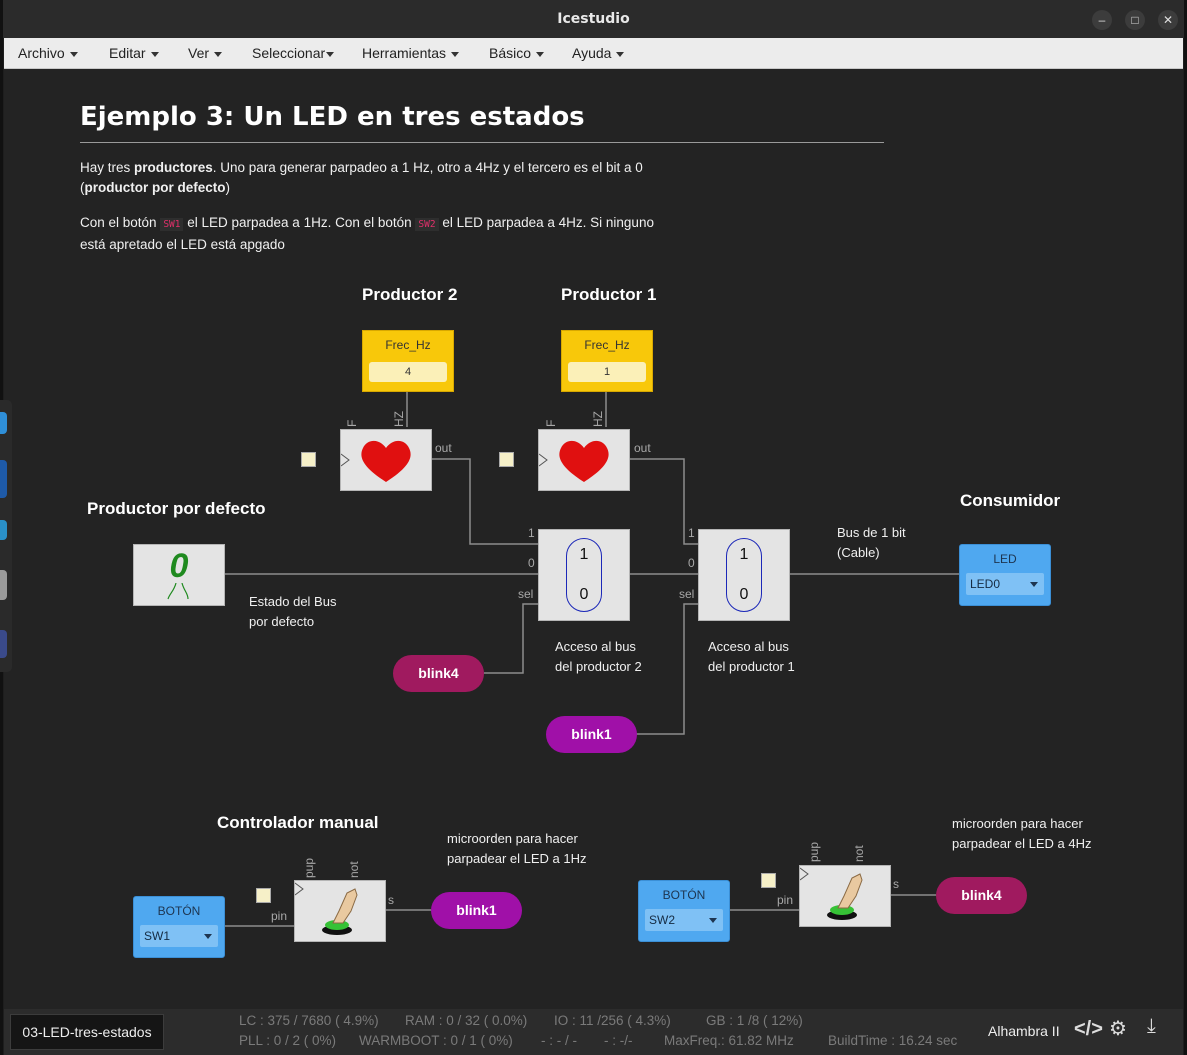  I want to click on button-pin-select: SW1, so click(179, 936).